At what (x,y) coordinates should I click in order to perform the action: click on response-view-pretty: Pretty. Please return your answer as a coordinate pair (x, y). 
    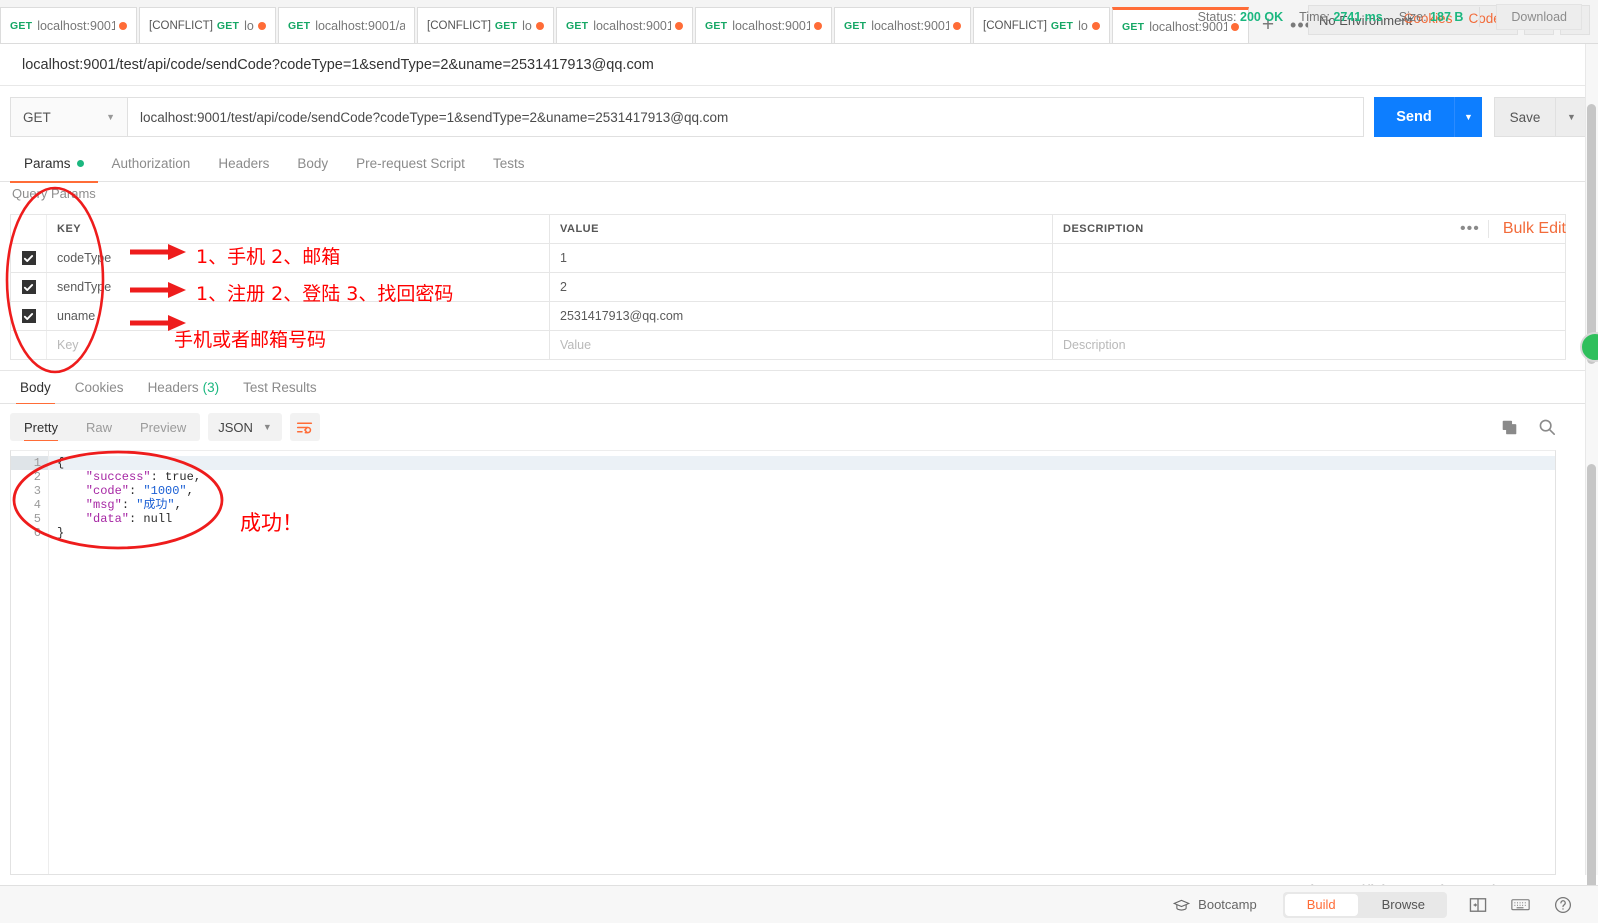
    Looking at the image, I should click on (41, 427).